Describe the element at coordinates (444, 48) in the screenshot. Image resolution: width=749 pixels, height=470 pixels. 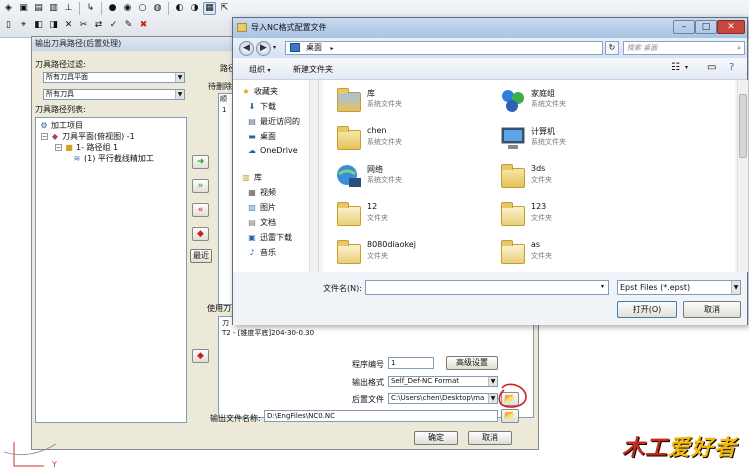
I see `address-box: 桌面 ▸` at that location.